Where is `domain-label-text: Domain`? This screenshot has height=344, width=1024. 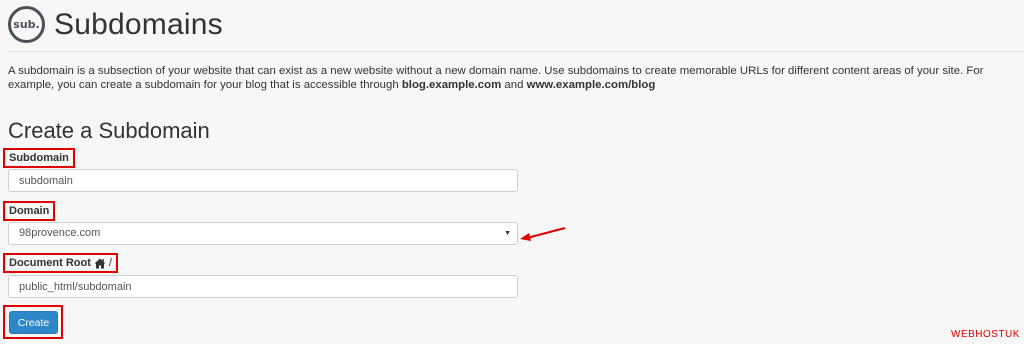 domain-label-text: Domain is located at coordinates (29, 211).